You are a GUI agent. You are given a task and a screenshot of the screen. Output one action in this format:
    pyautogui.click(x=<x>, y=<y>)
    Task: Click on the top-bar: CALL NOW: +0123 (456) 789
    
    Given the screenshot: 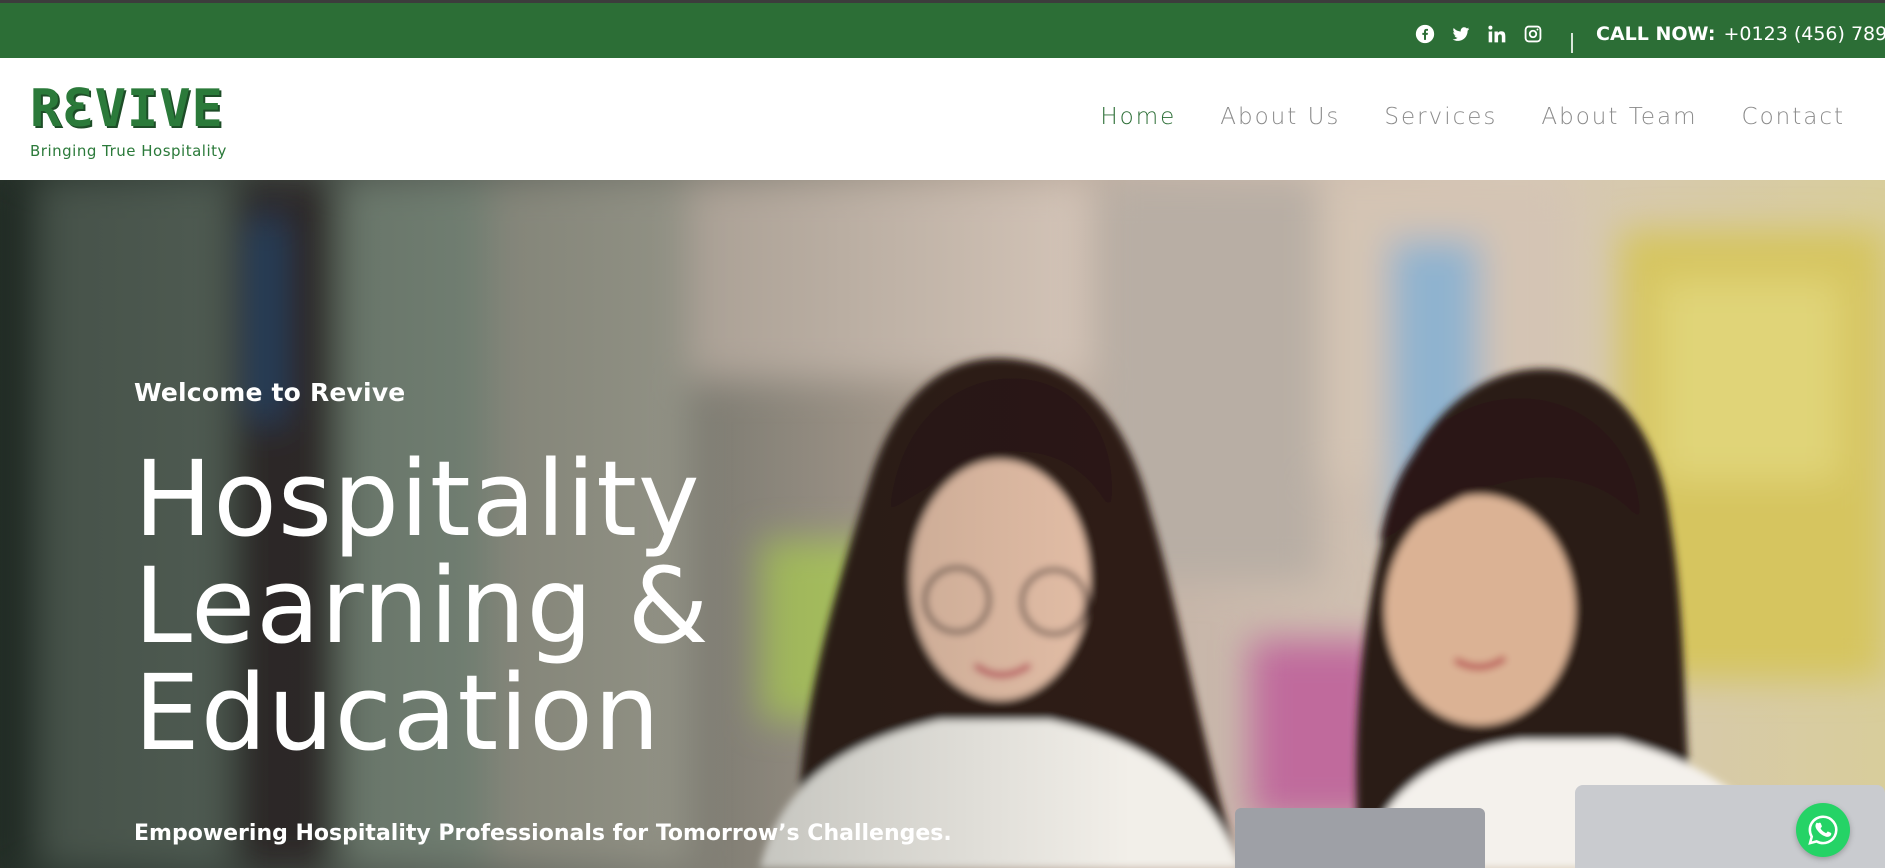 What is the action you would take?
    pyautogui.click(x=942, y=29)
    